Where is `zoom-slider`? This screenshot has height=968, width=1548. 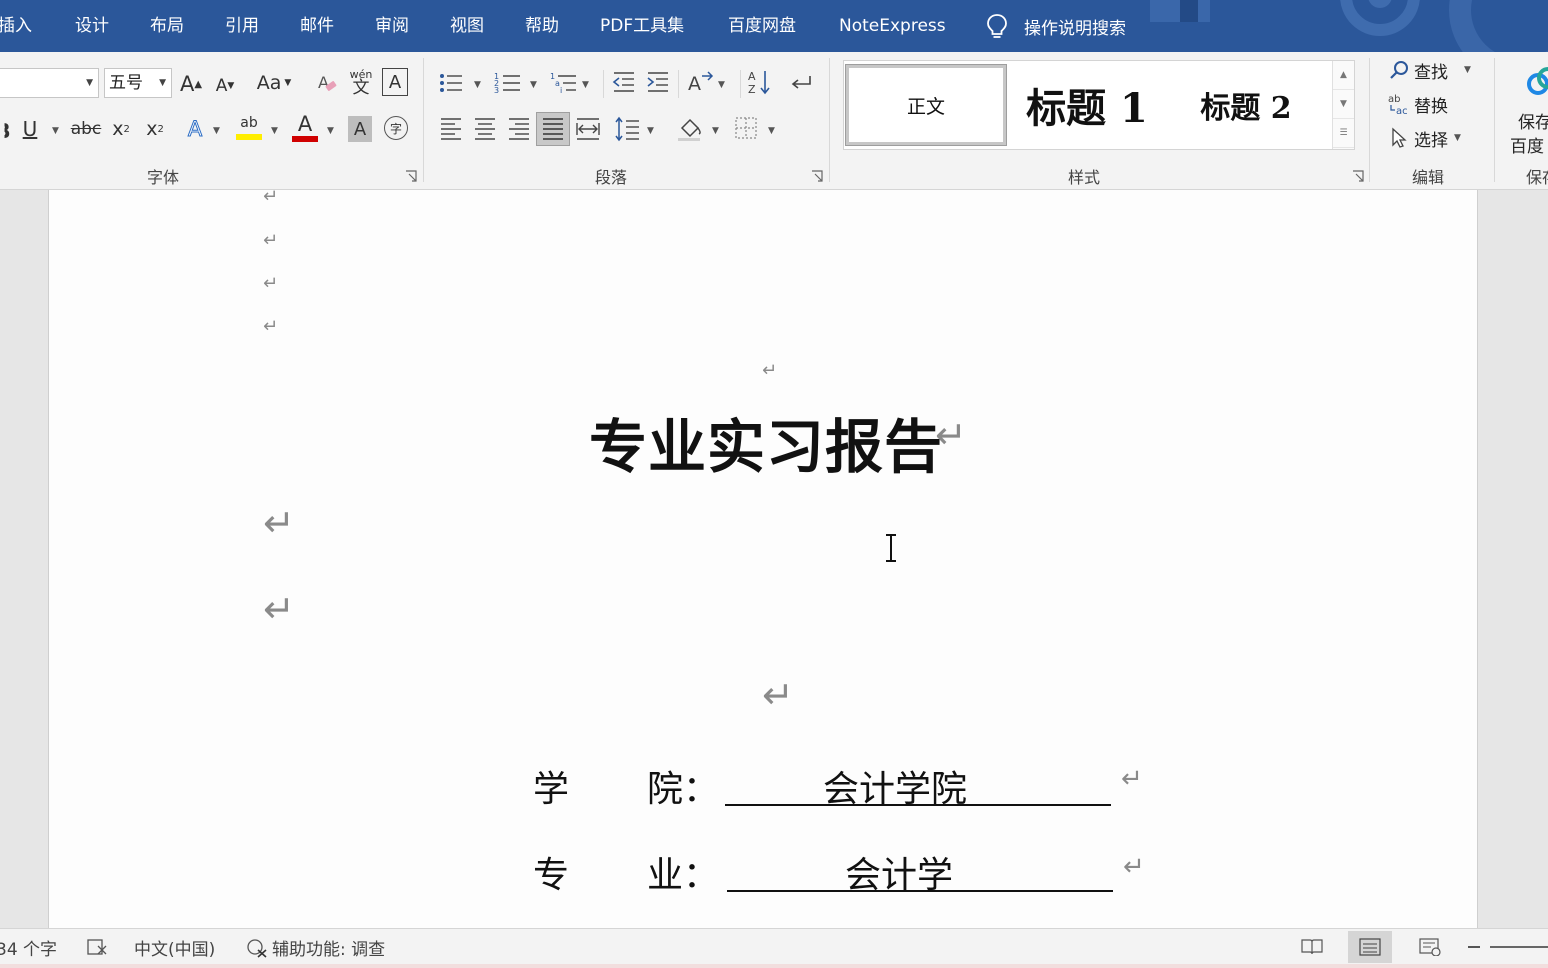 zoom-slider is located at coordinates (1519, 947).